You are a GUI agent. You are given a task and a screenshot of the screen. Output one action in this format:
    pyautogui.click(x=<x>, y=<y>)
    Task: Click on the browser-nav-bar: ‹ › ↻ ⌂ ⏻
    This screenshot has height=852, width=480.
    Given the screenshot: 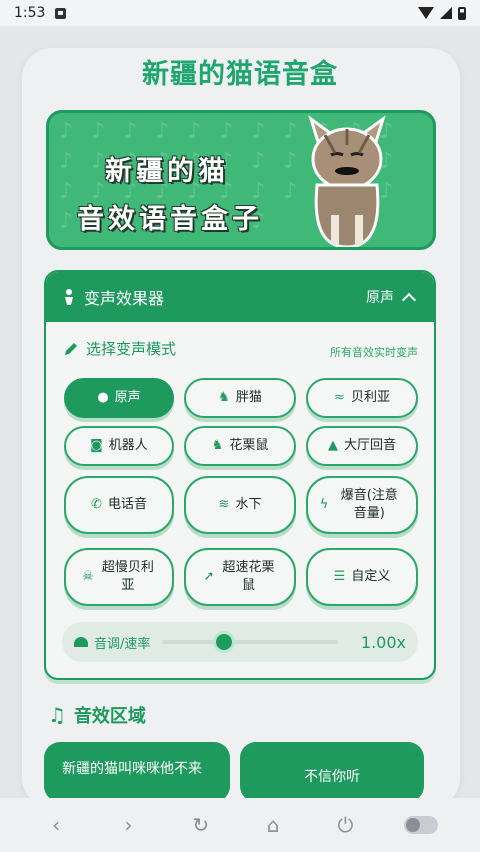 What is the action you would take?
    pyautogui.click(x=240, y=825)
    